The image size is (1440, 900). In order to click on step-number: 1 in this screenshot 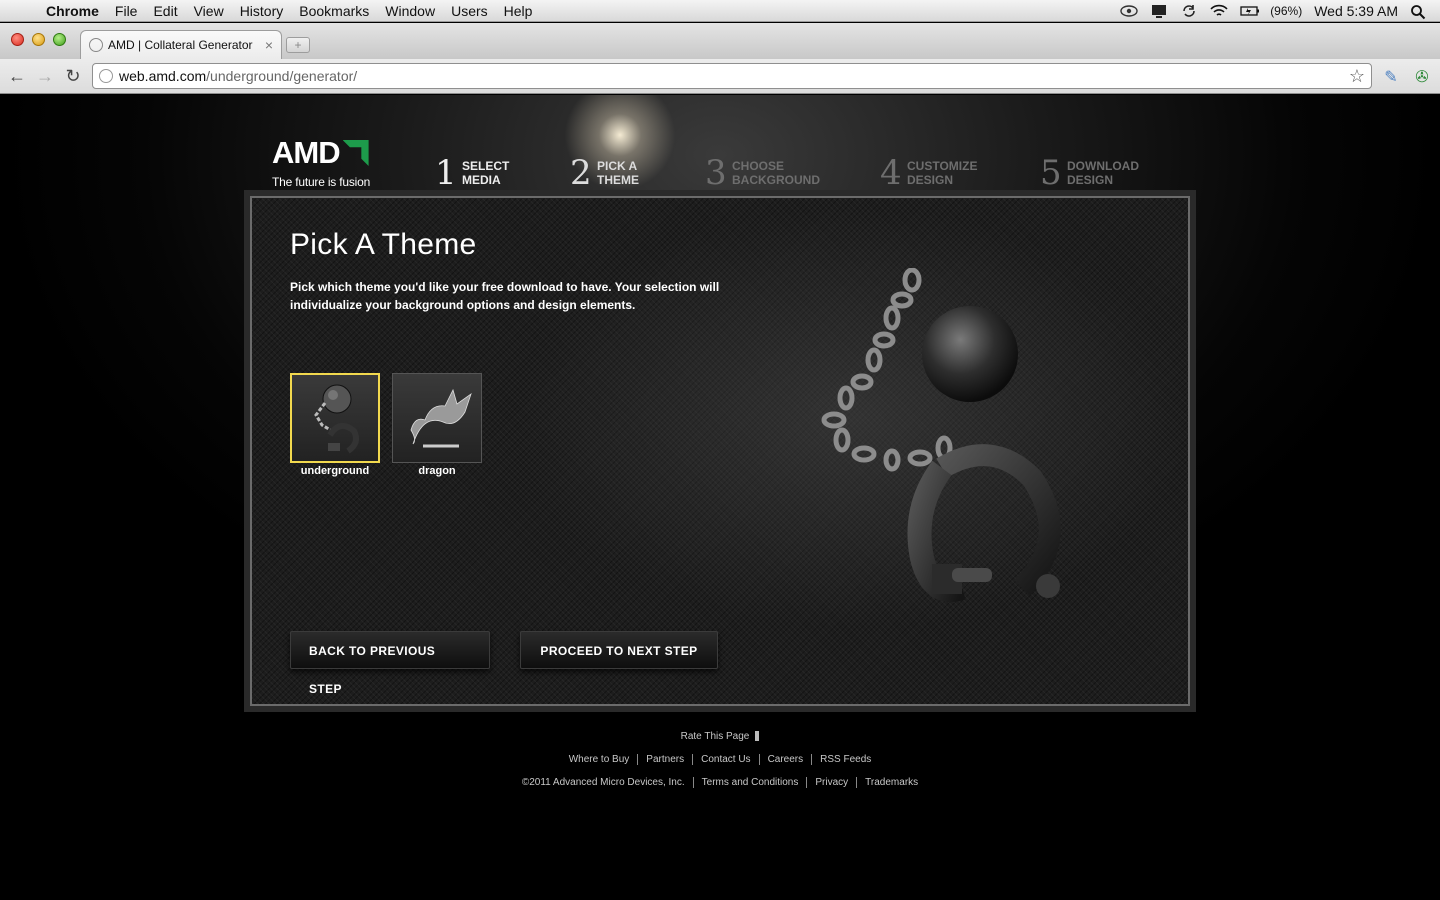, I will do `click(446, 173)`.